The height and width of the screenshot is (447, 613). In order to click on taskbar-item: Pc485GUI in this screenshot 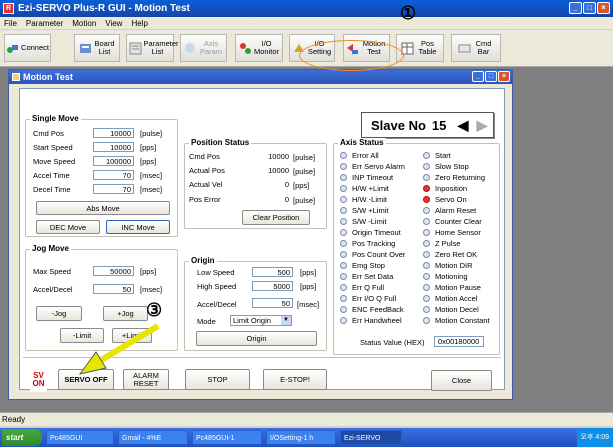, I will do `click(80, 437)`.